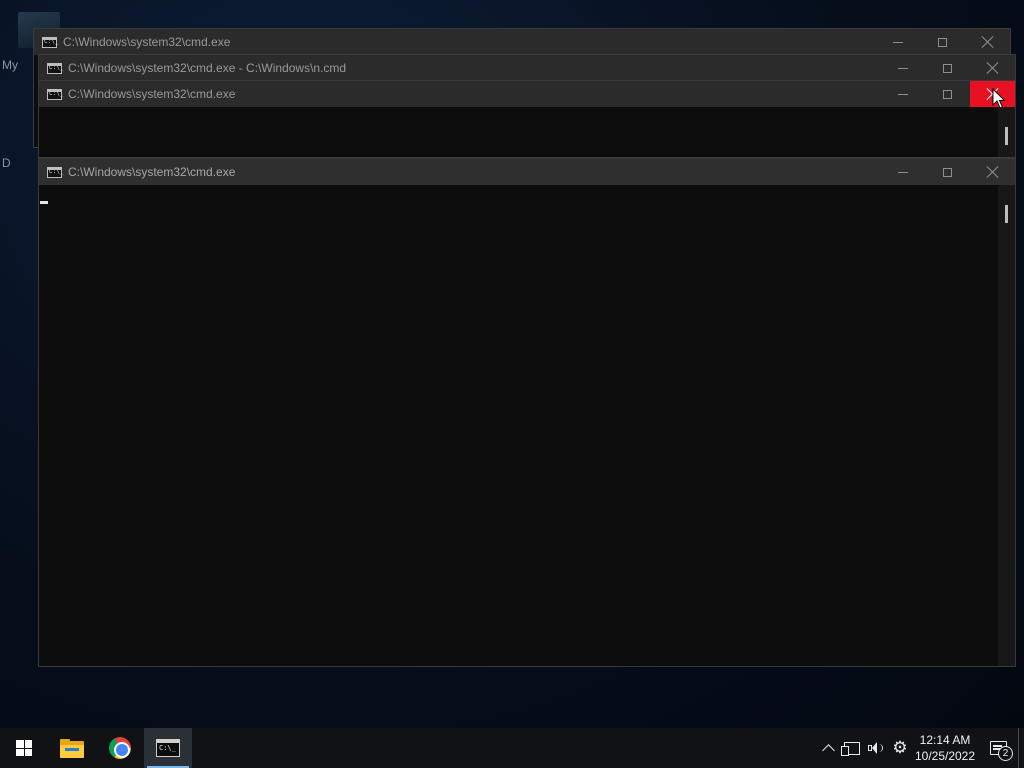  Describe the element at coordinates (999, 98) in the screenshot. I see `mouse-pointer-icon` at that location.